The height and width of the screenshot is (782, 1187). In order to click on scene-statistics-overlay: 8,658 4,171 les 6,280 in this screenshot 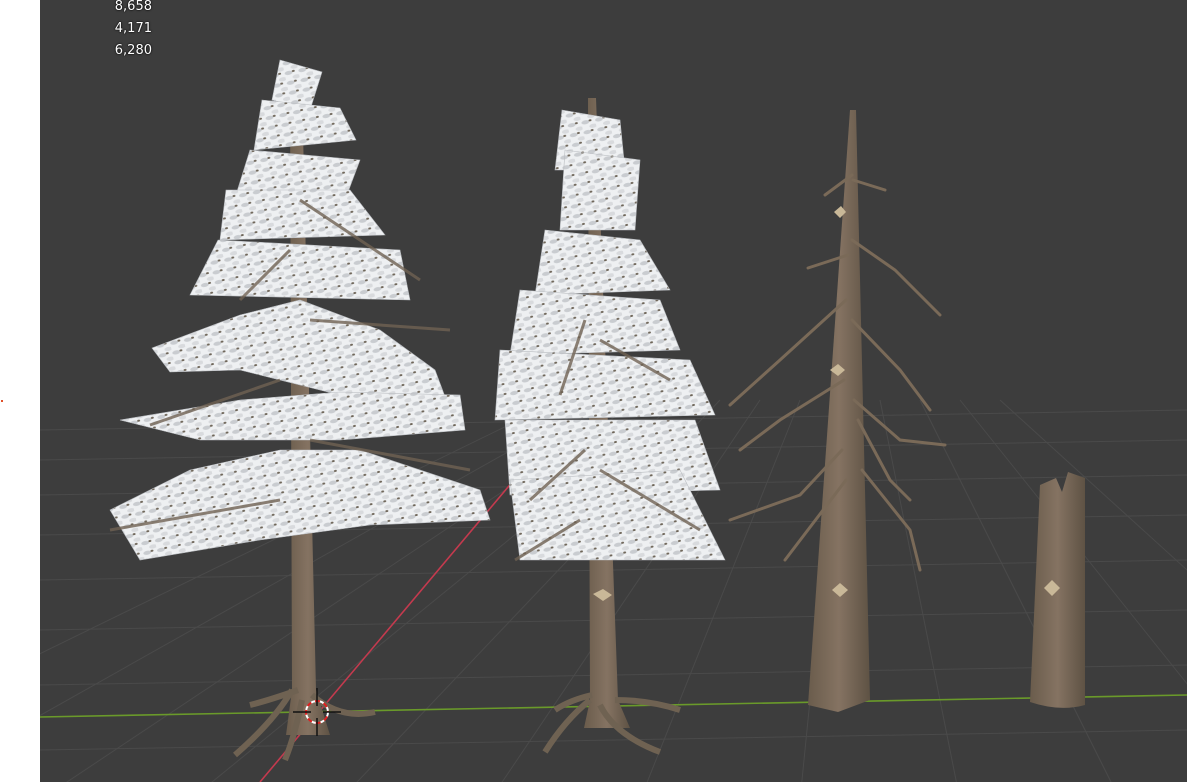, I will do `click(96, 33)`.